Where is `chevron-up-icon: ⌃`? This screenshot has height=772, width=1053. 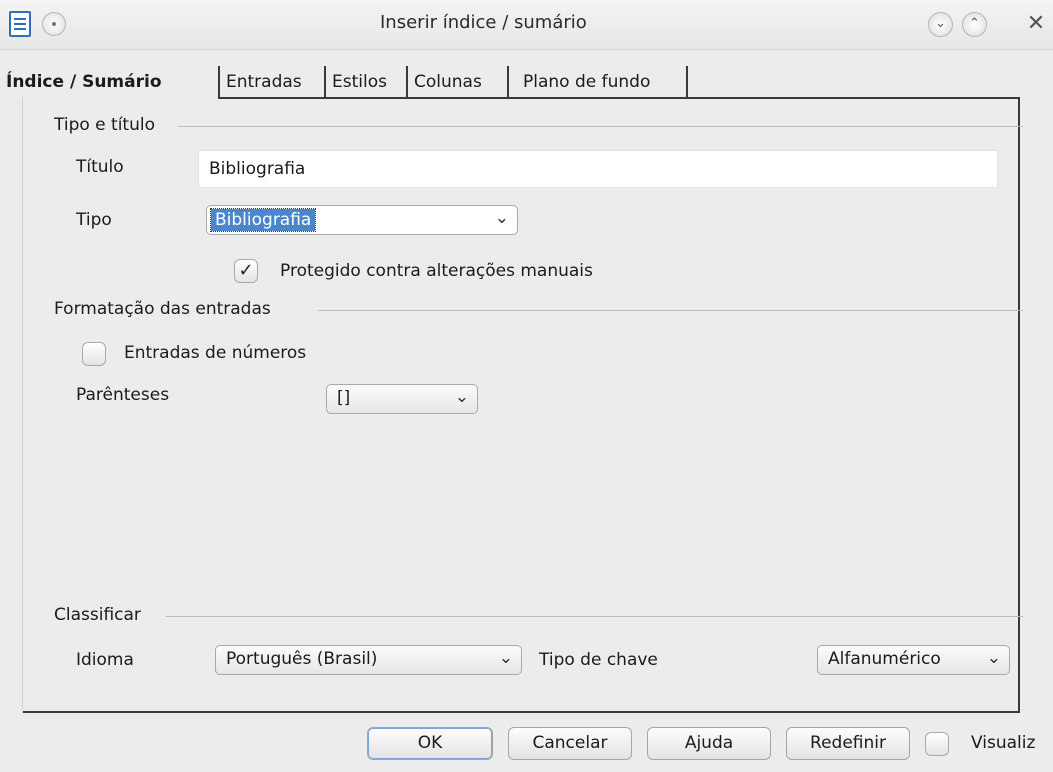 chevron-up-icon: ⌃ is located at coordinates (974, 23).